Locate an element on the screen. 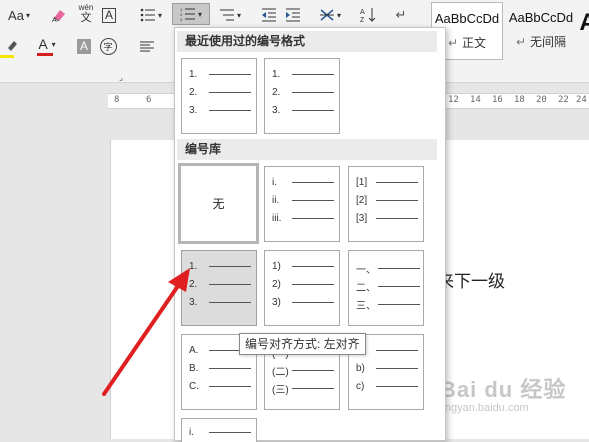 This screenshot has height=442, width=589. arrow-head is located at coordinates (179, 280).